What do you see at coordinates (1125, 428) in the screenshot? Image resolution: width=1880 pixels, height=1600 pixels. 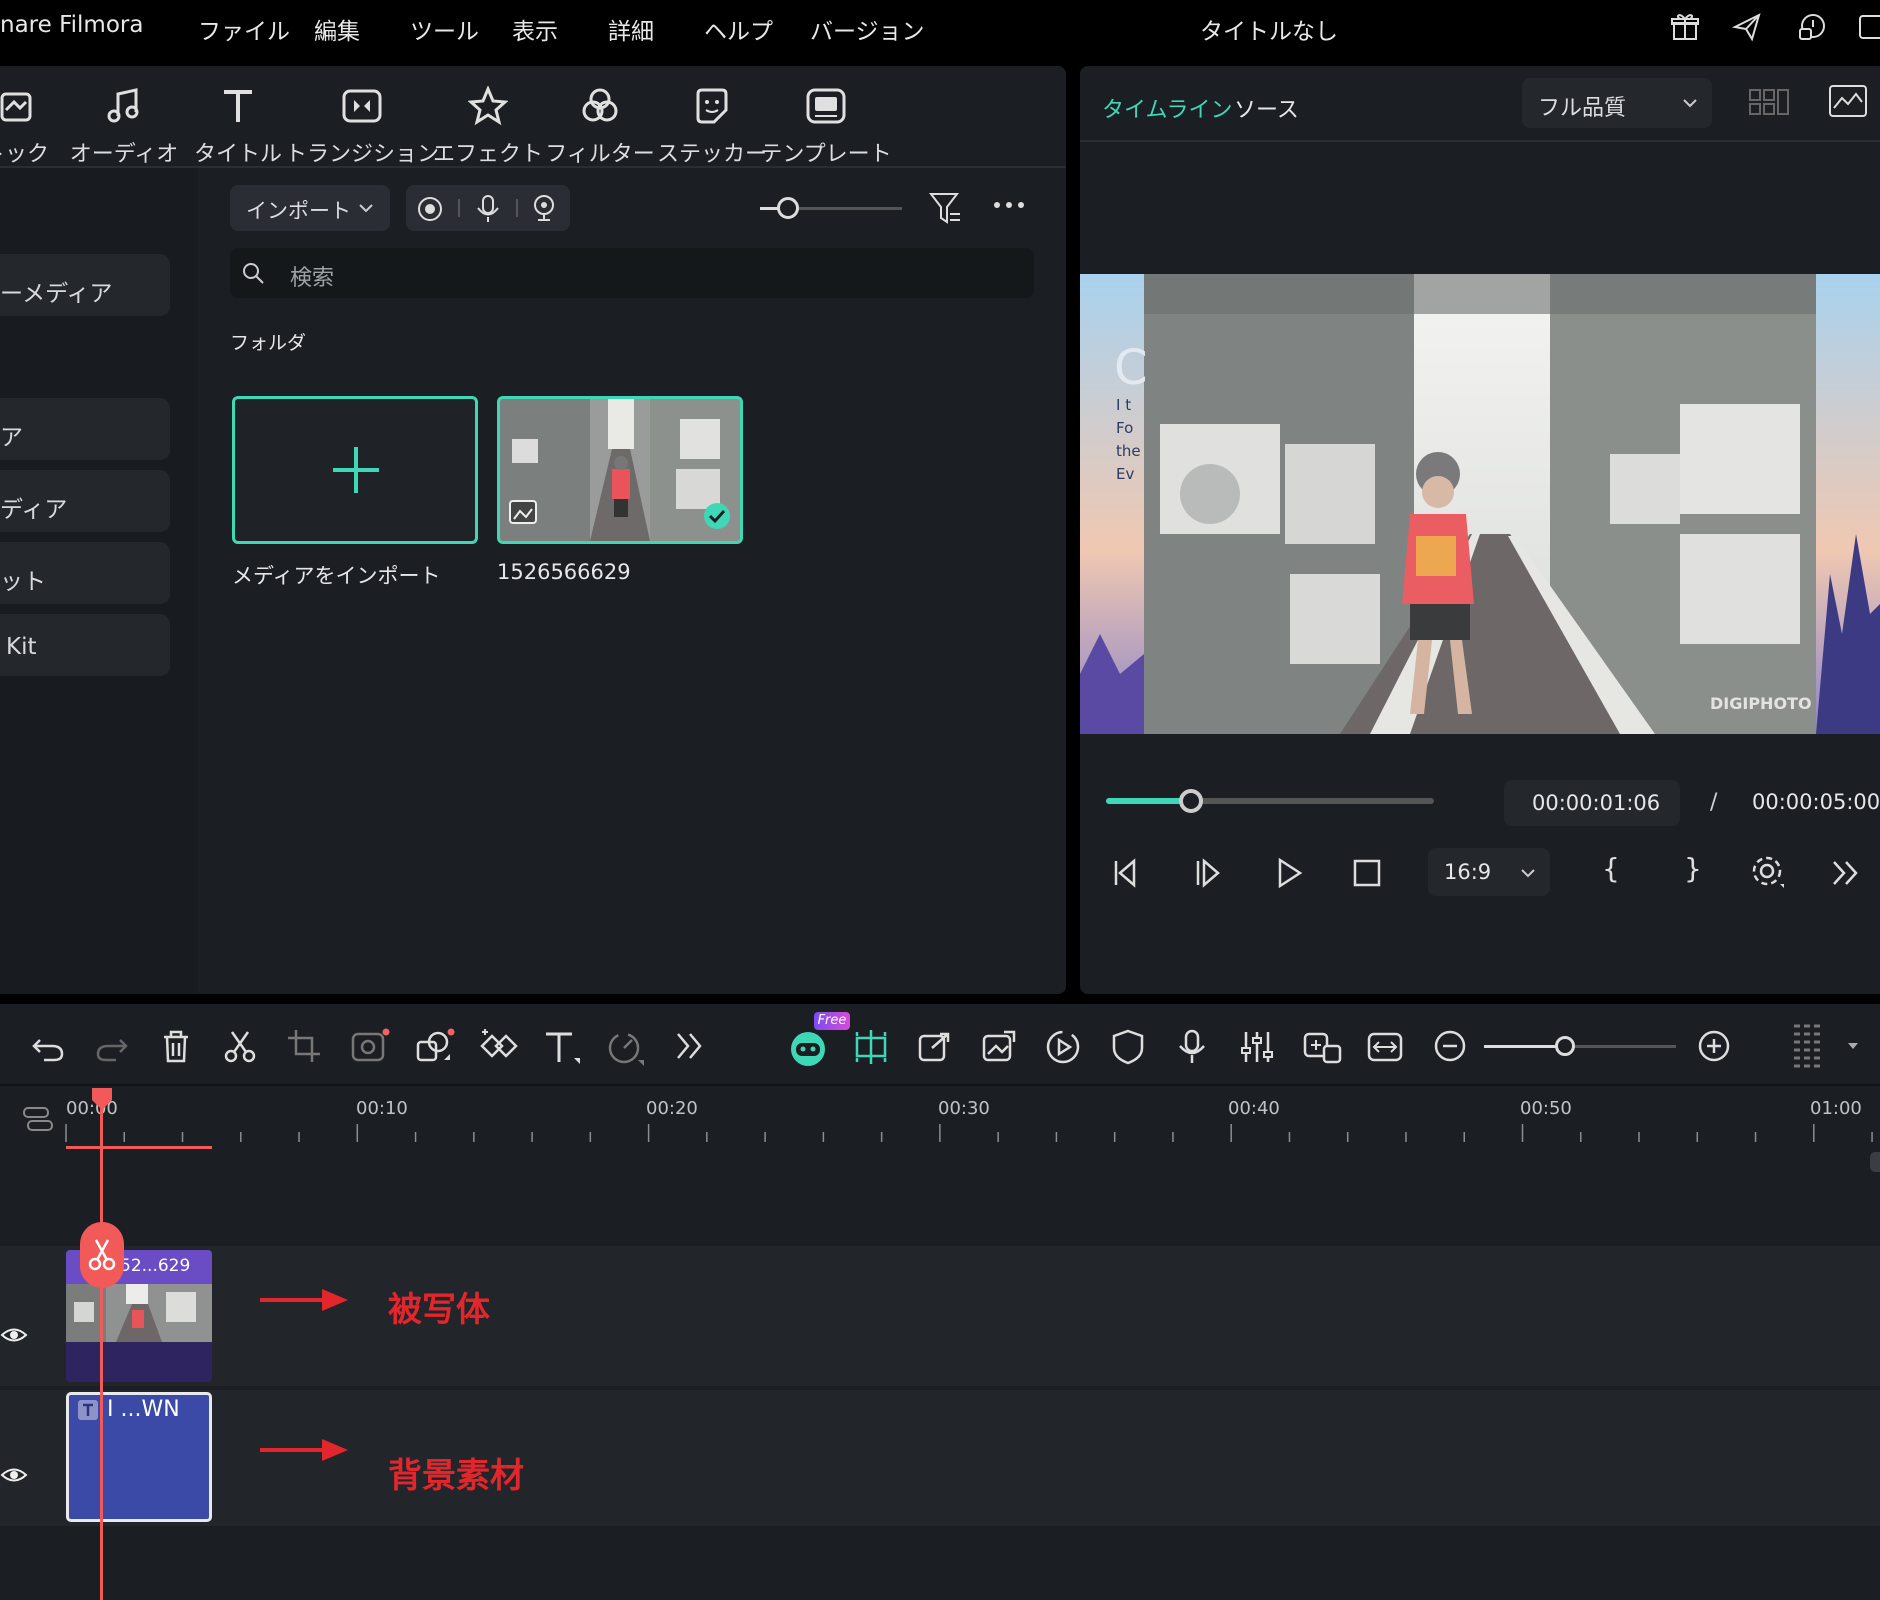 I see `overlay-line: Fo` at bounding box center [1125, 428].